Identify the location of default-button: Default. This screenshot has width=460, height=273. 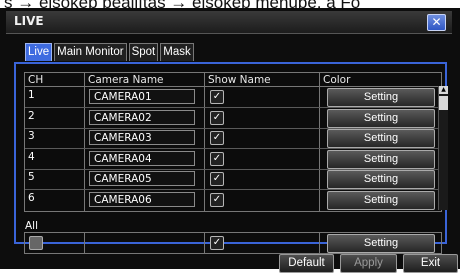
(306, 263).